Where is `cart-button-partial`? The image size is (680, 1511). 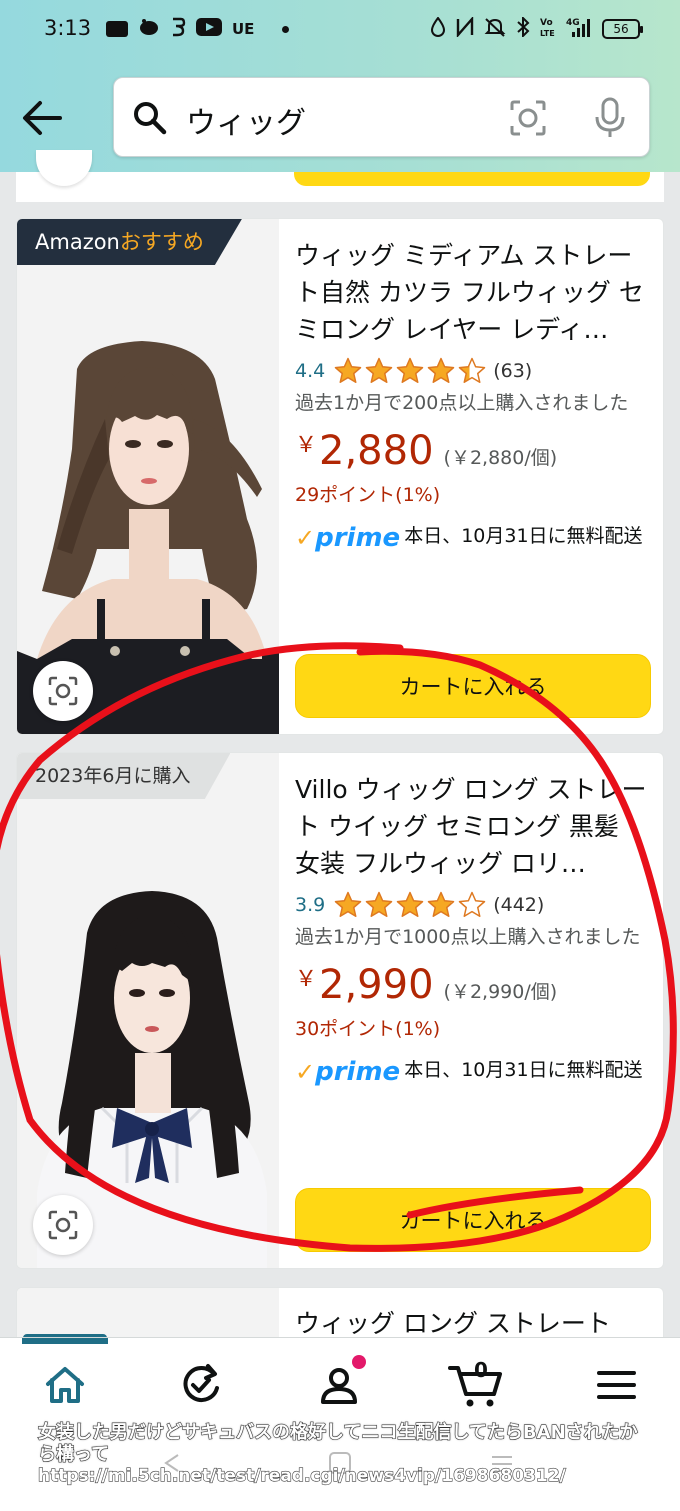
cart-button-partial is located at coordinates (472, 179).